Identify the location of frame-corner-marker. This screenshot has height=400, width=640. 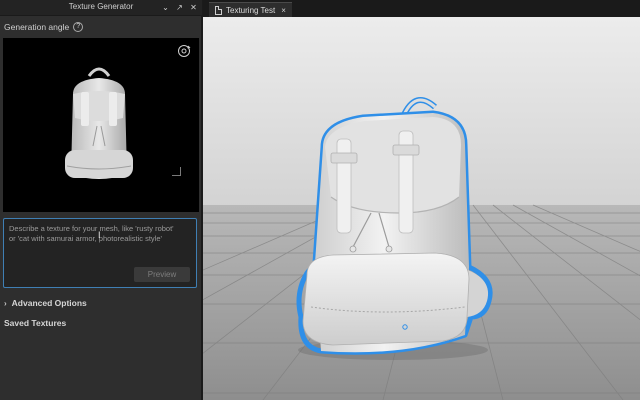
(176, 171).